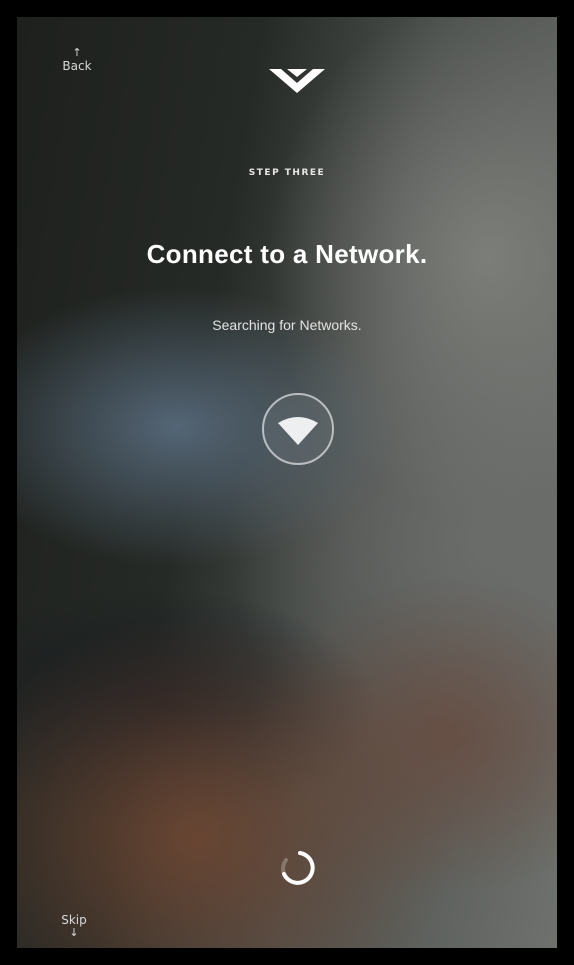  Describe the element at coordinates (287, 254) in the screenshot. I see `page-title: Connect to a Network.` at that location.